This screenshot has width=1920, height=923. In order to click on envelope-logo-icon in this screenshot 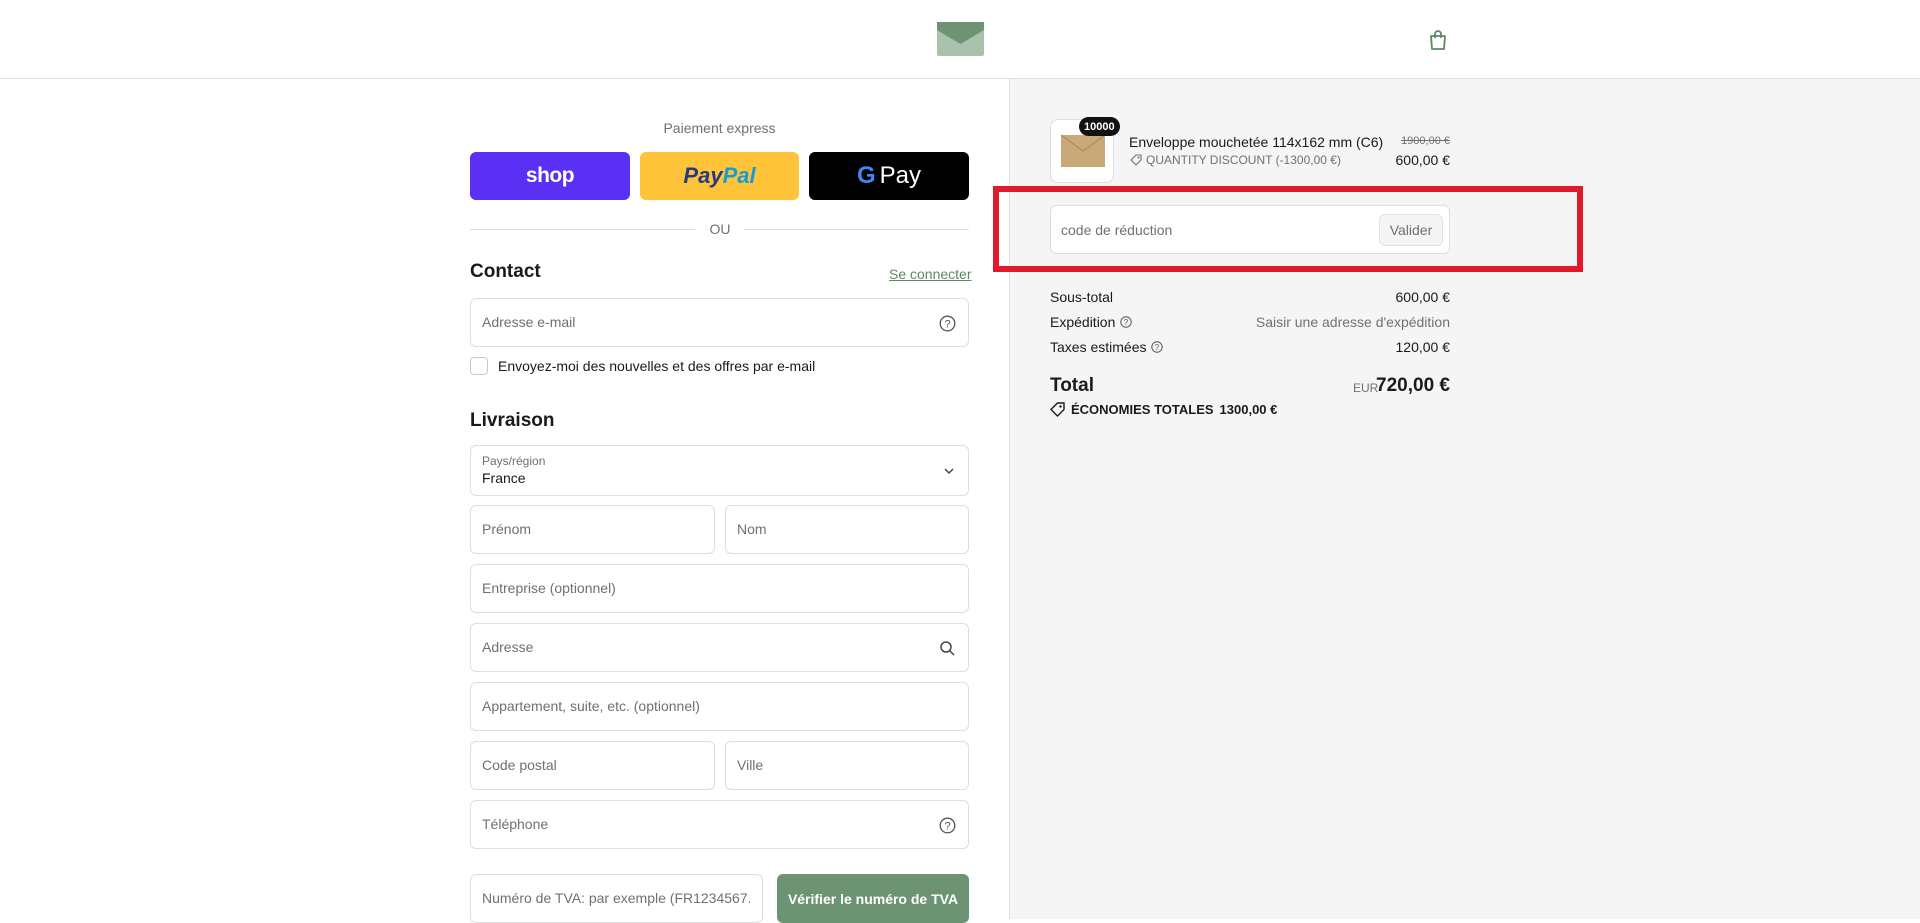, I will do `click(960, 39)`.